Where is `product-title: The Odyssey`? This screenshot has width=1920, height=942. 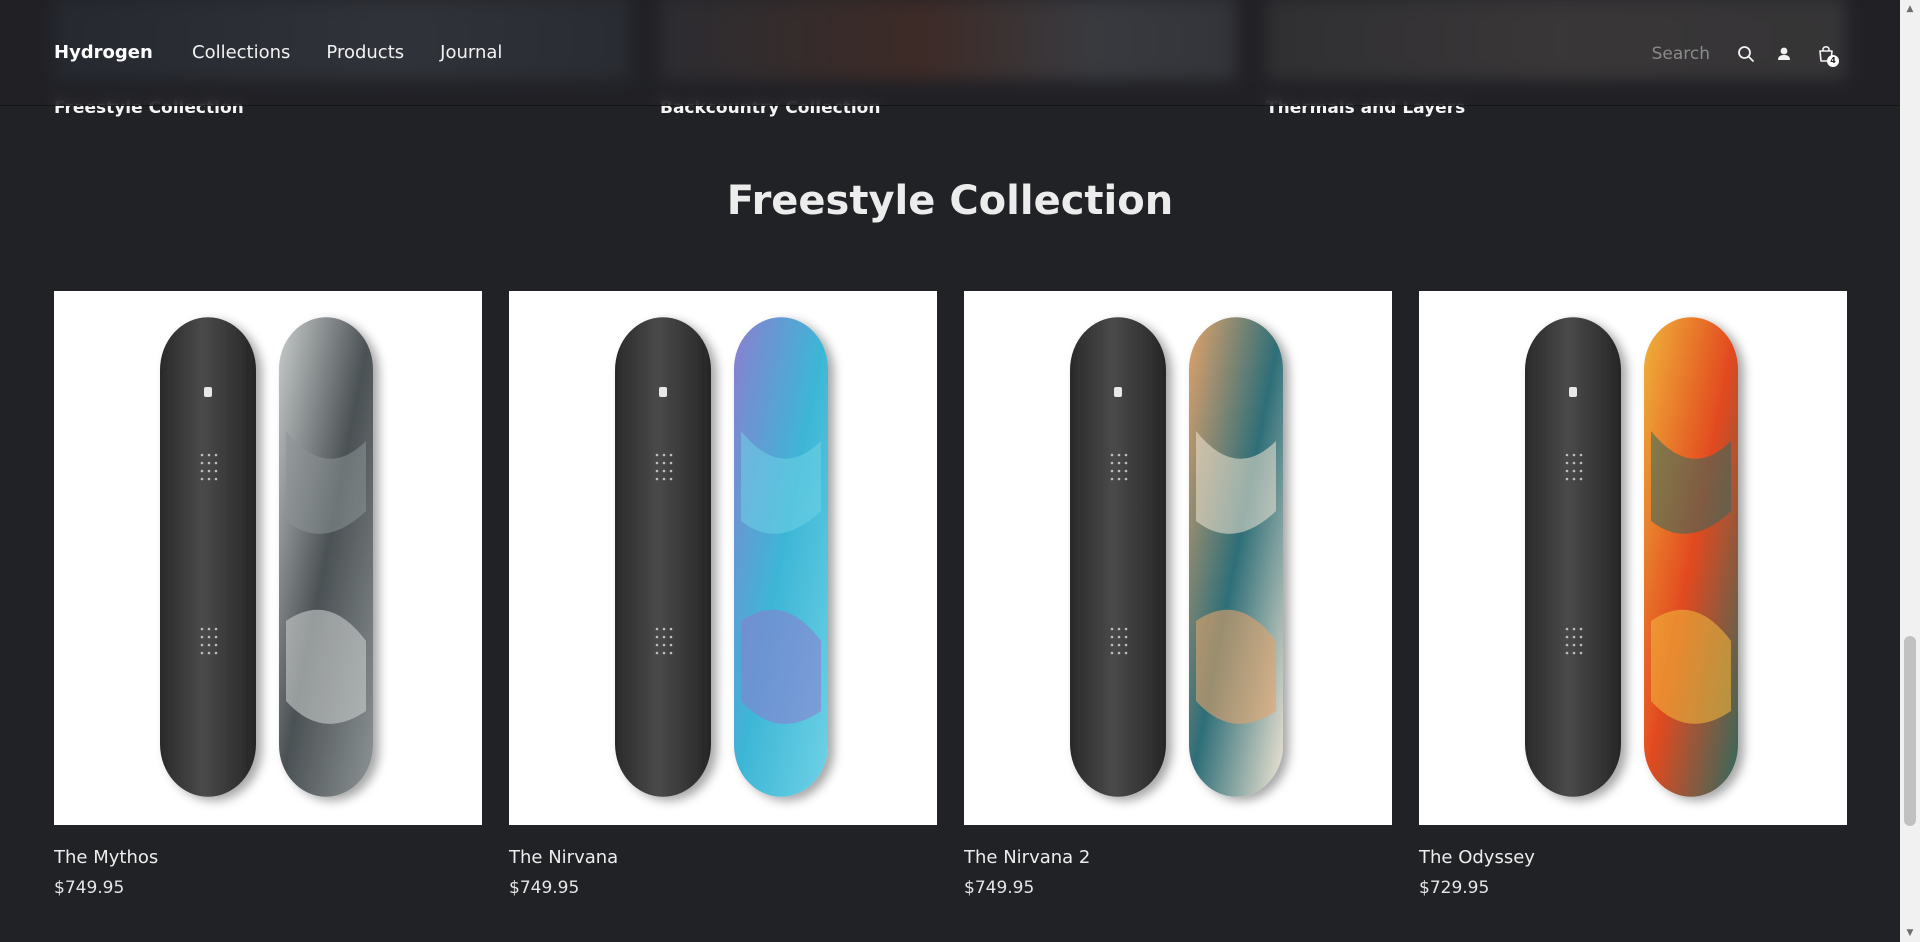
product-title: The Odyssey is located at coordinates (1633, 857).